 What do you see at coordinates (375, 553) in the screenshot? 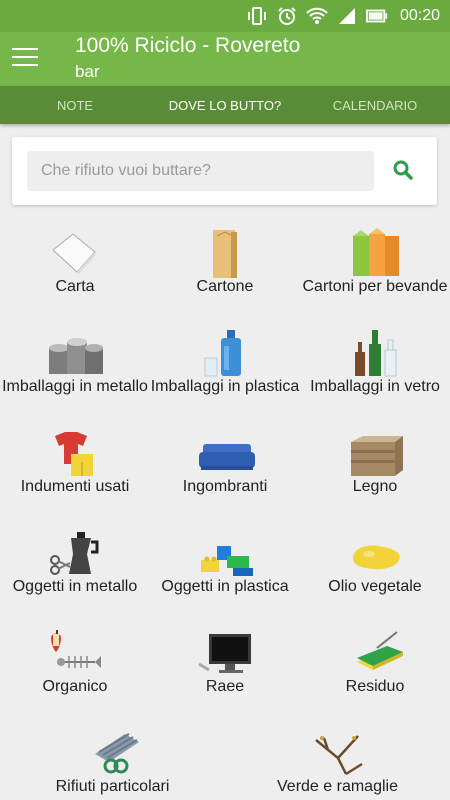
I see `oil-puddle-icon` at bounding box center [375, 553].